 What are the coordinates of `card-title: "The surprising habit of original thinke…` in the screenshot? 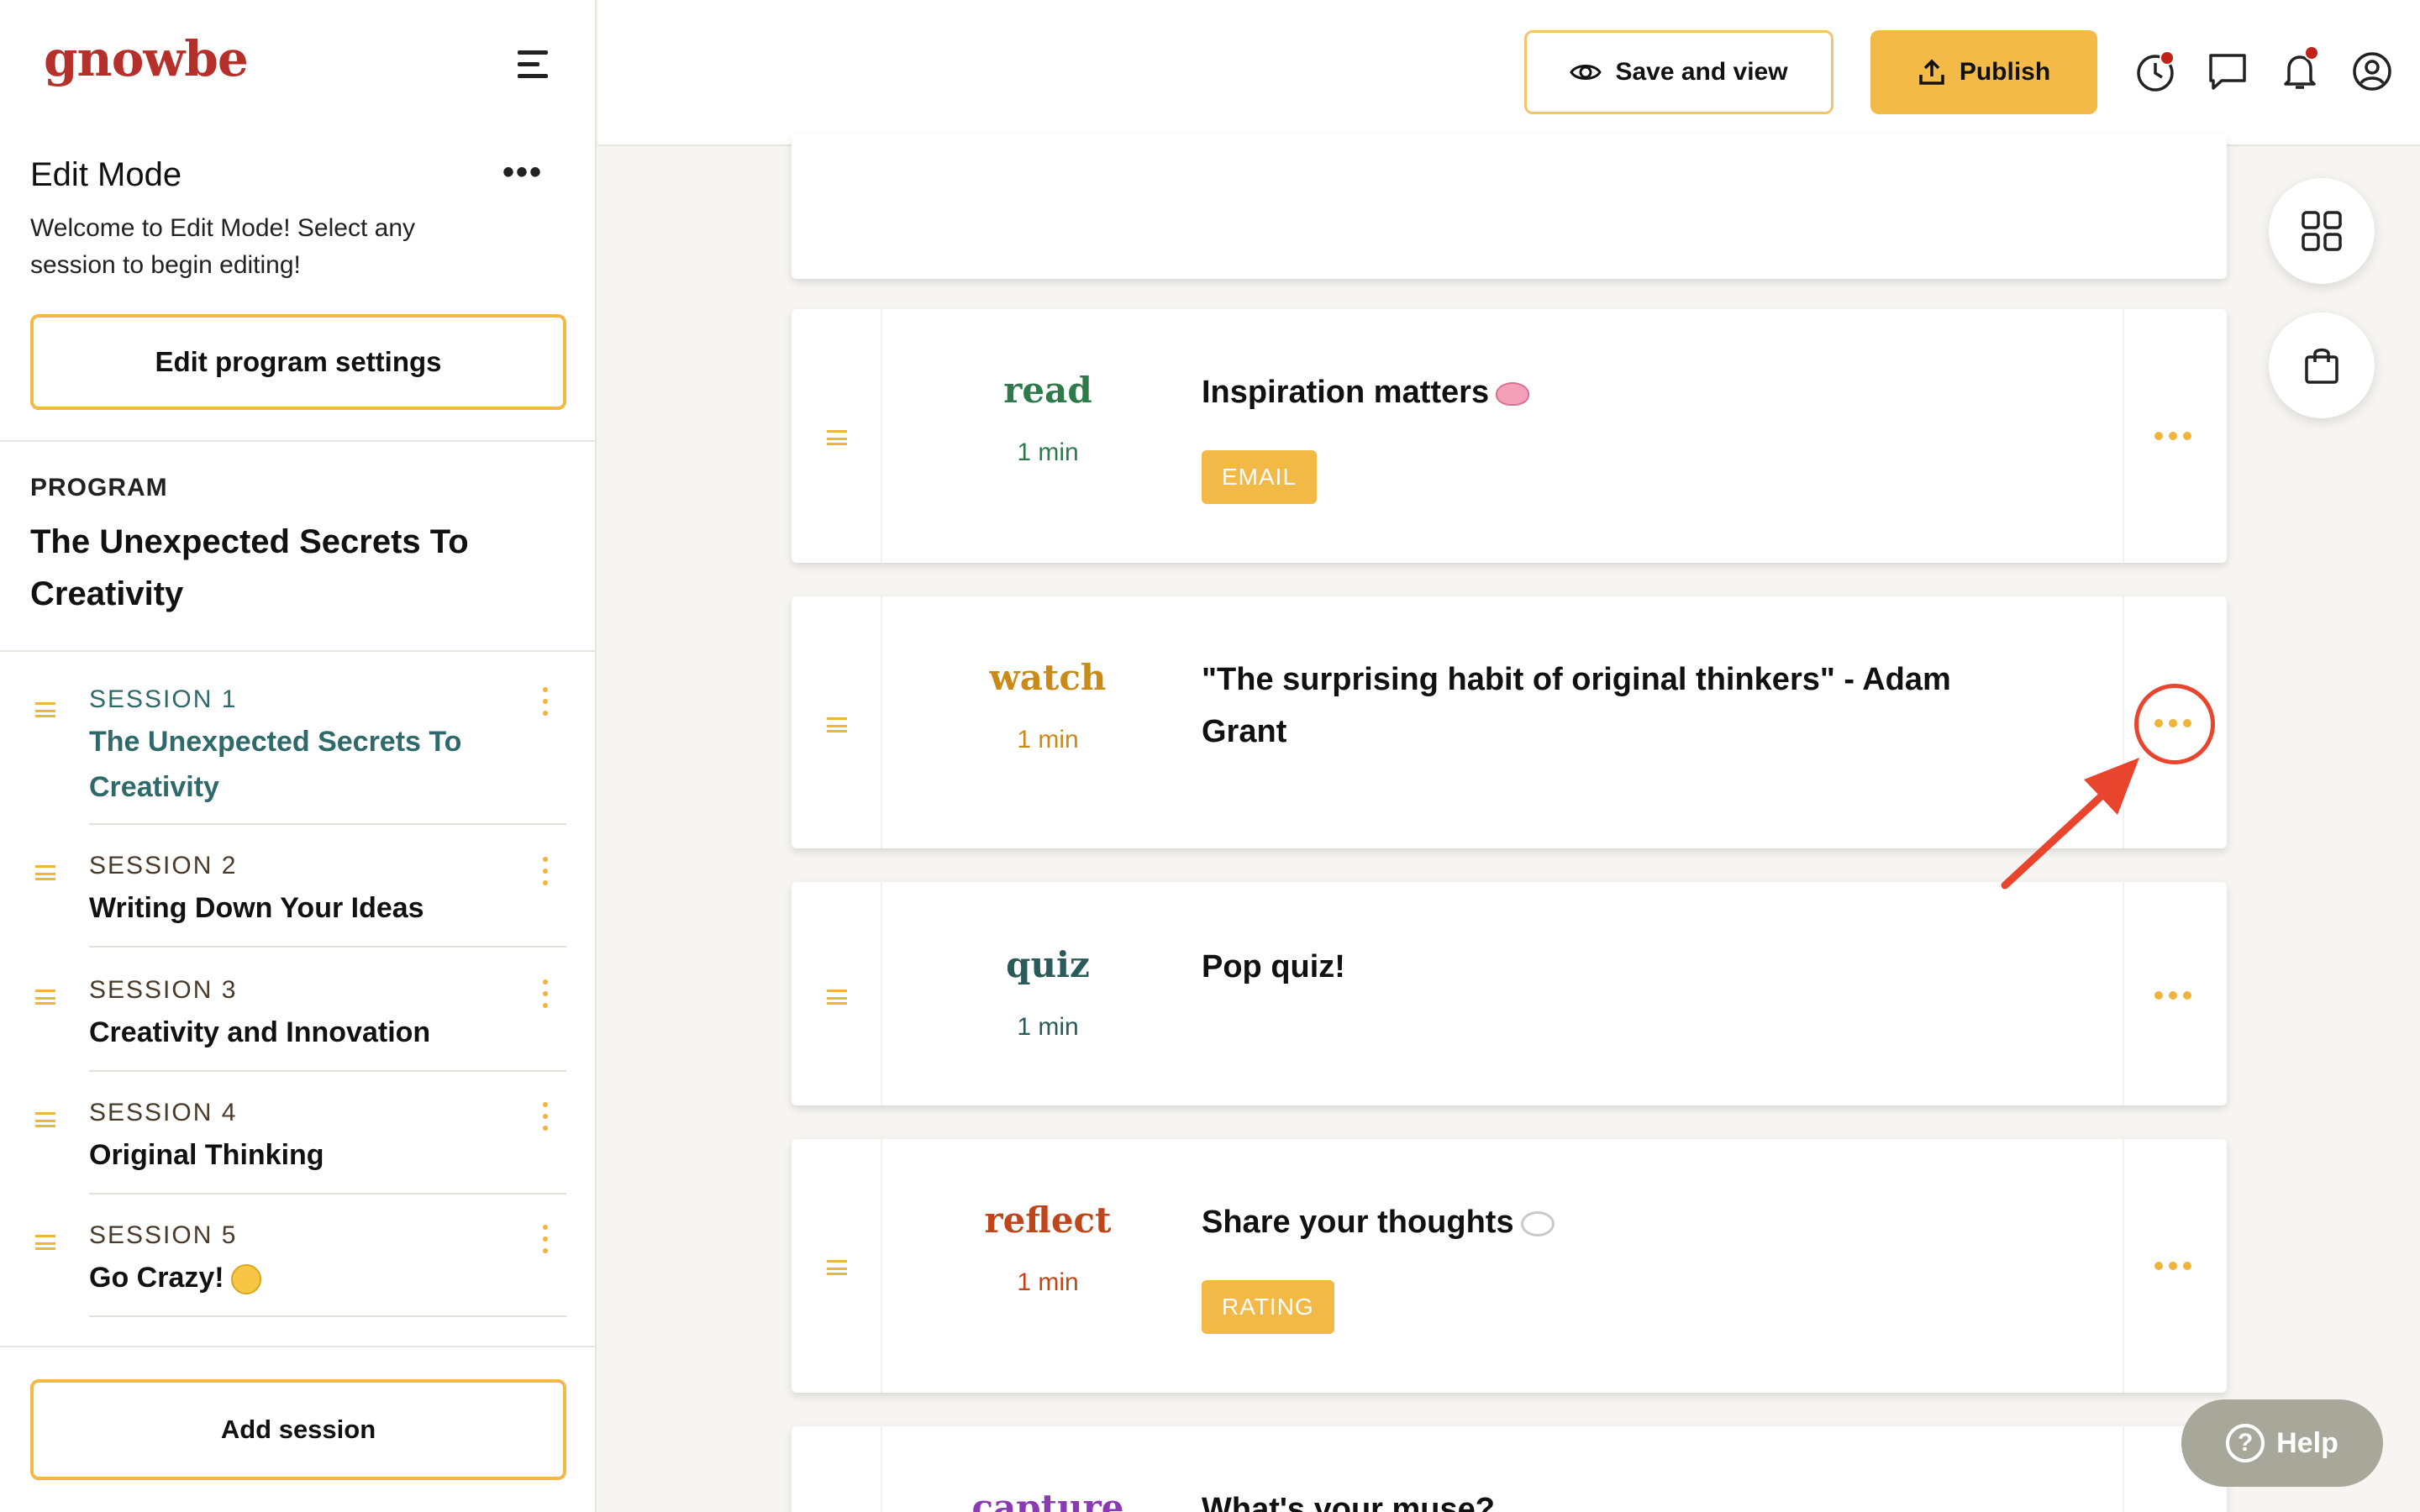 It's located at (1576, 705).